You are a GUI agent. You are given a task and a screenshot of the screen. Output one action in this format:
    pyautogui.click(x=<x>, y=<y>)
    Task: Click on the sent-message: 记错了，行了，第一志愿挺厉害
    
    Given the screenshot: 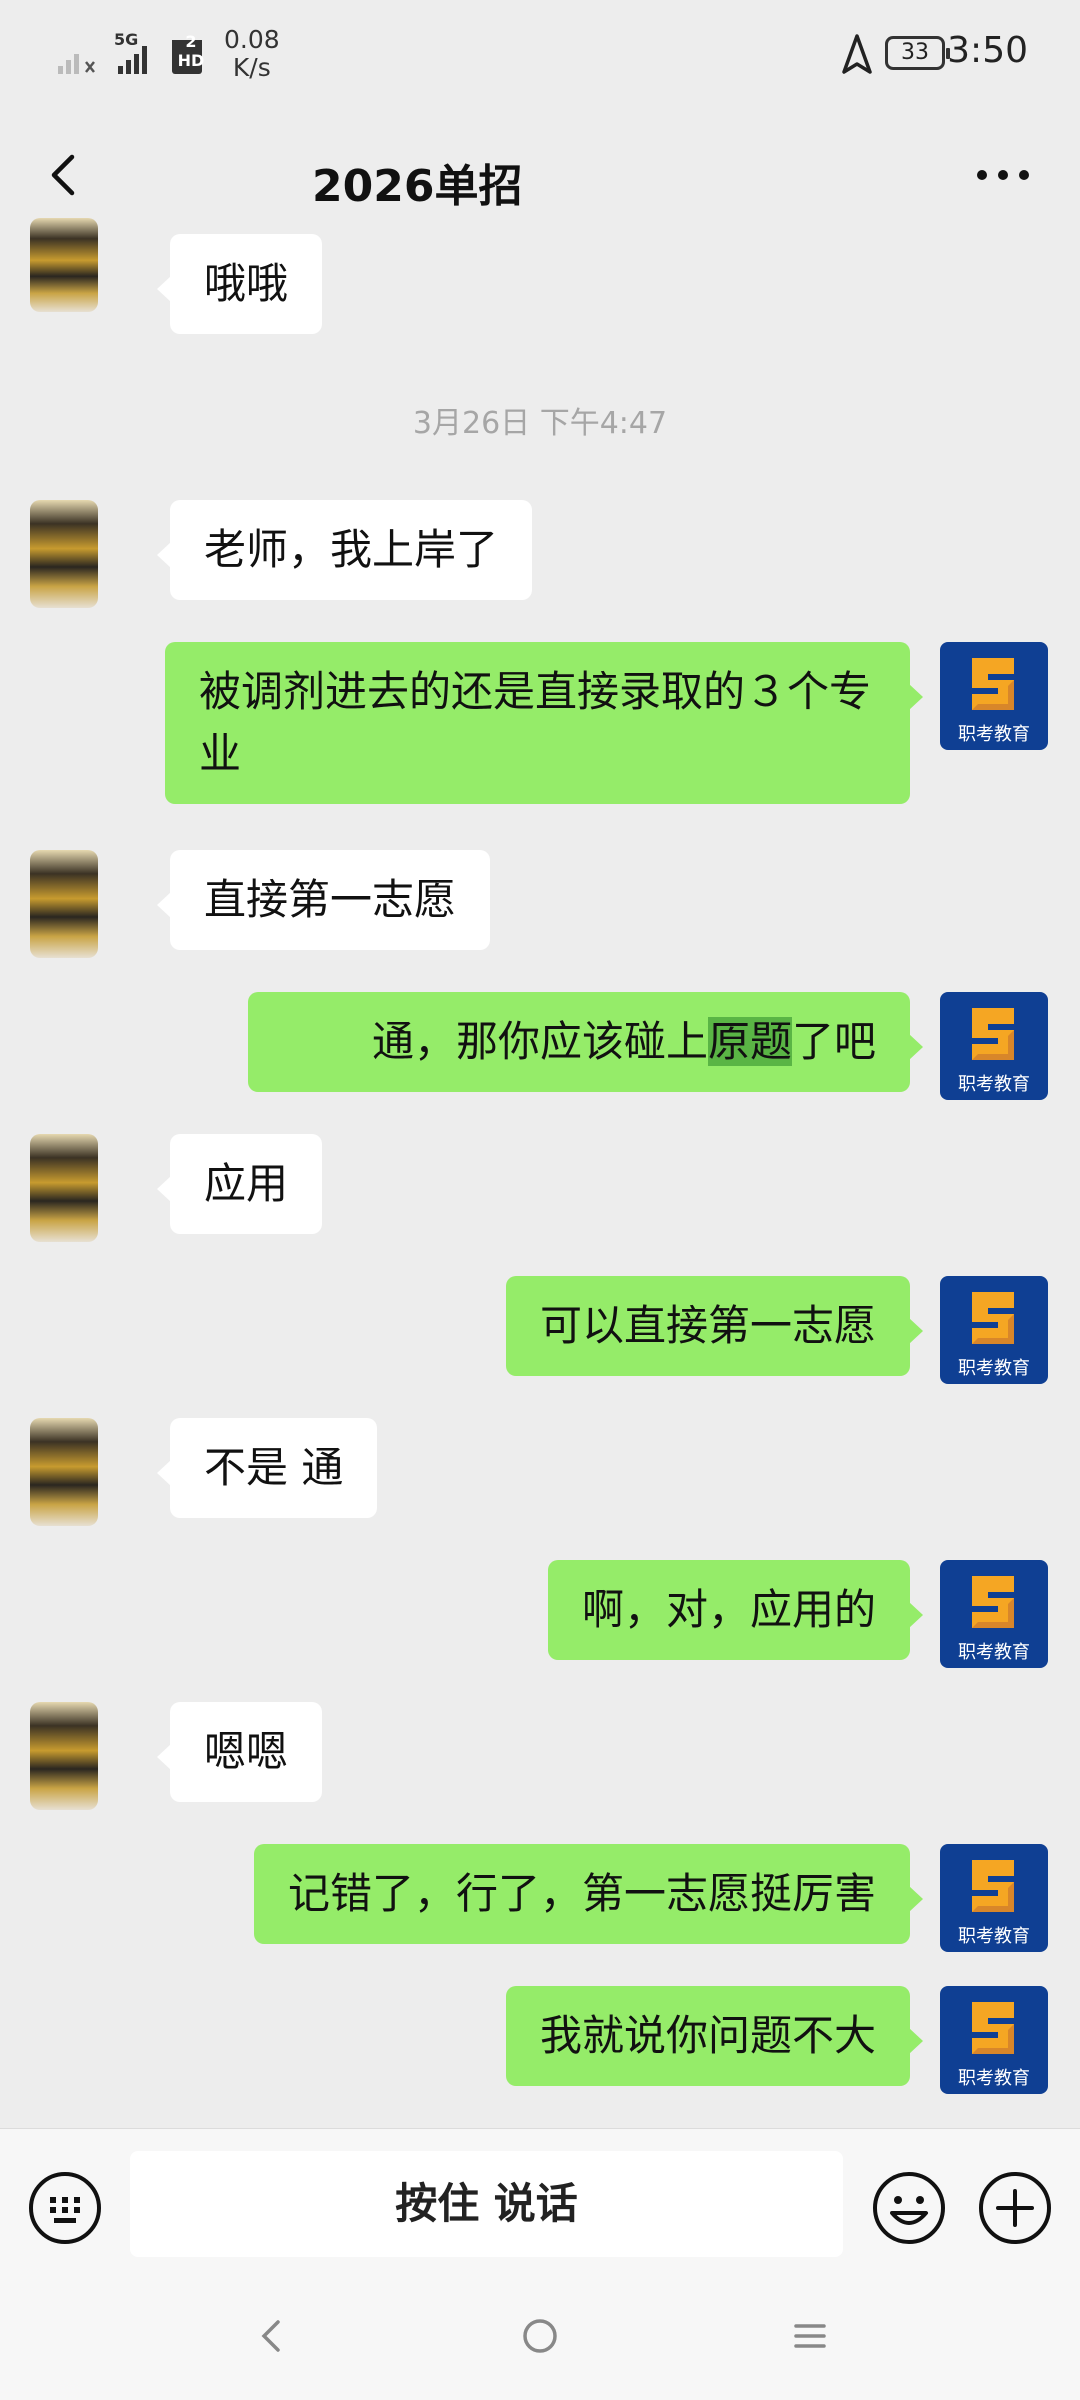 What is the action you would take?
    pyautogui.click(x=588, y=1894)
    